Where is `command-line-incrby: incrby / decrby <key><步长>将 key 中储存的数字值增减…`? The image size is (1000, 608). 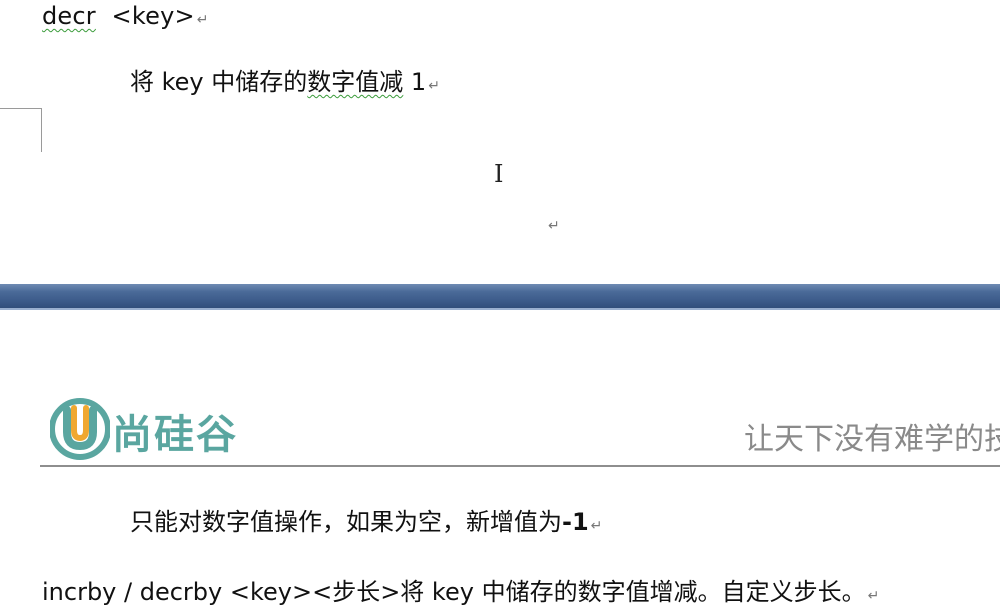
command-line-incrby: incrby / decrby <key><步长>将 key 中储存的数字值增减… is located at coordinates (460, 589).